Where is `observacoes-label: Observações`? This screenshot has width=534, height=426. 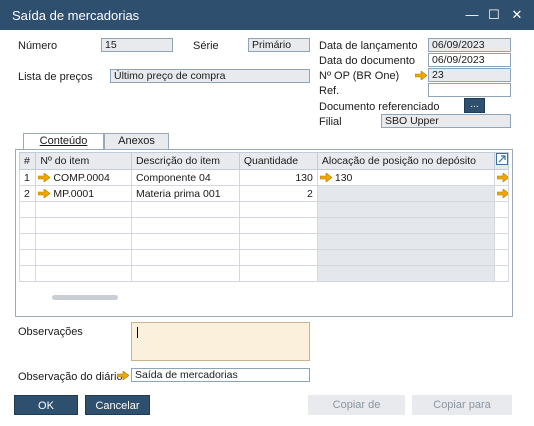 observacoes-label: Observações is located at coordinates (50, 332).